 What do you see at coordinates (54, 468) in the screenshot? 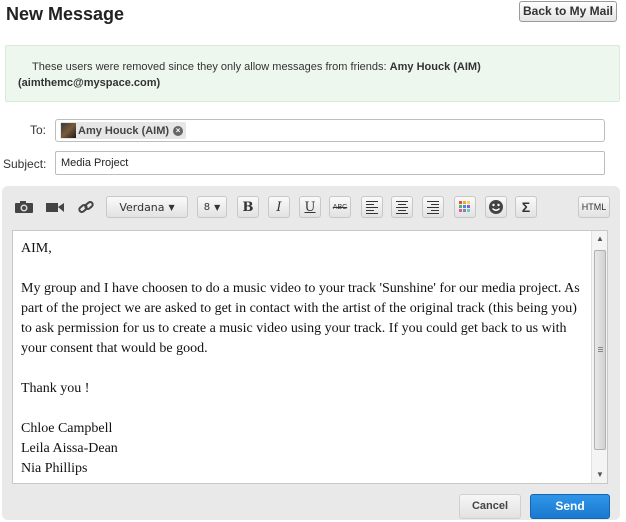
I see `body-line: Nia Phillips` at bounding box center [54, 468].